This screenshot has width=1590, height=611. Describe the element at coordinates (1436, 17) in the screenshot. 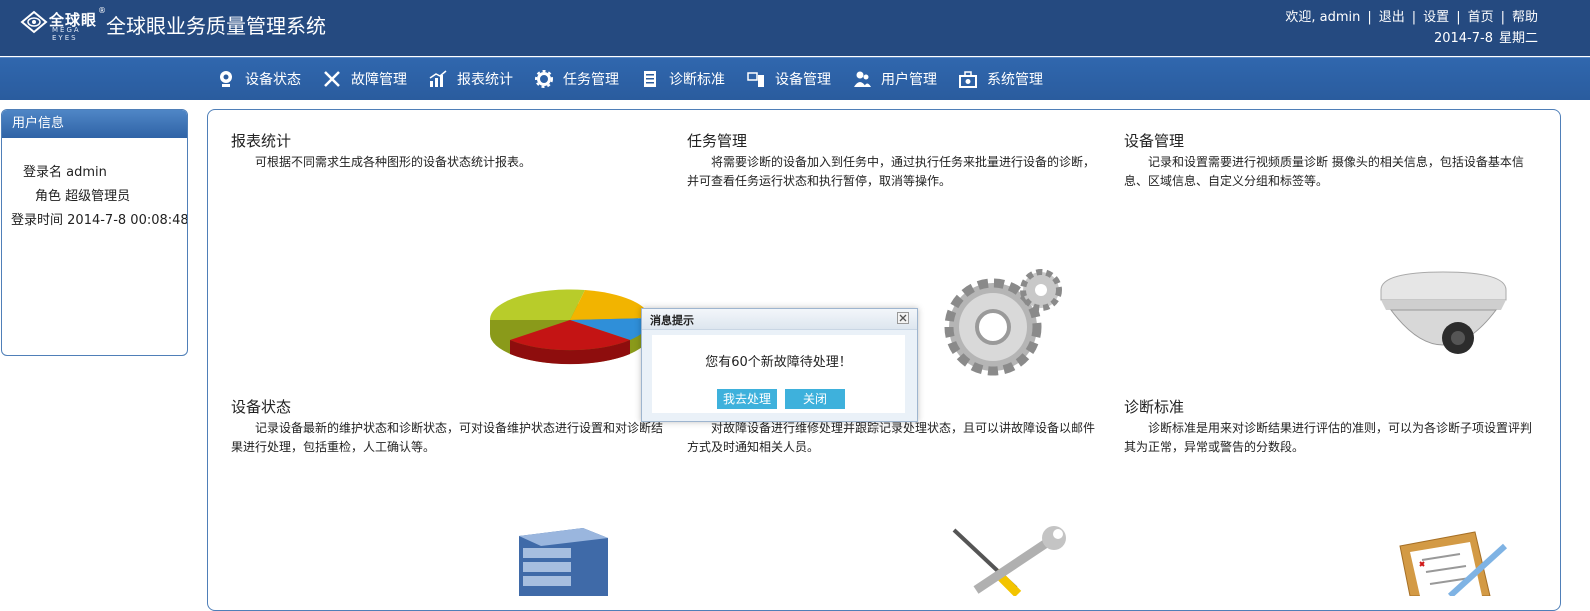

I see `settings-link: 设置` at that location.